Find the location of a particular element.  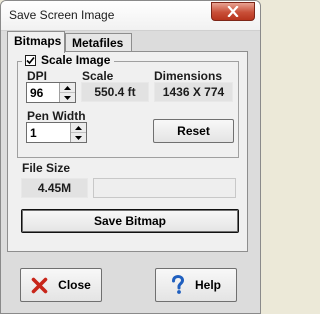

tab-metafiles: Metafiles is located at coordinates (98, 43).